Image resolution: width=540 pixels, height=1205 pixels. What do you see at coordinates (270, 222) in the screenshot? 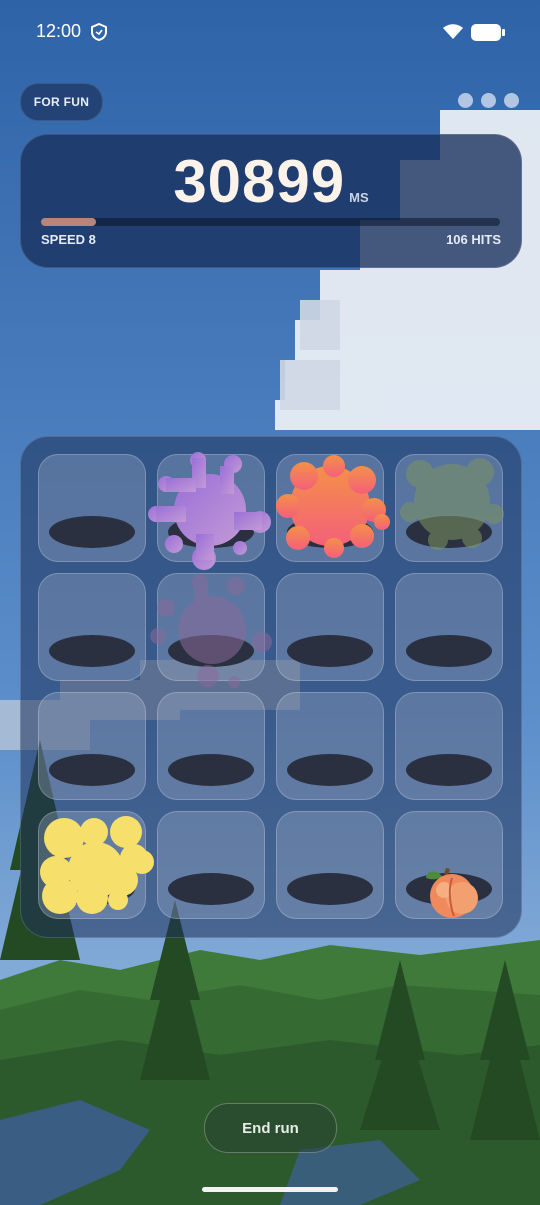
I see `speed-progress-bar` at bounding box center [270, 222].